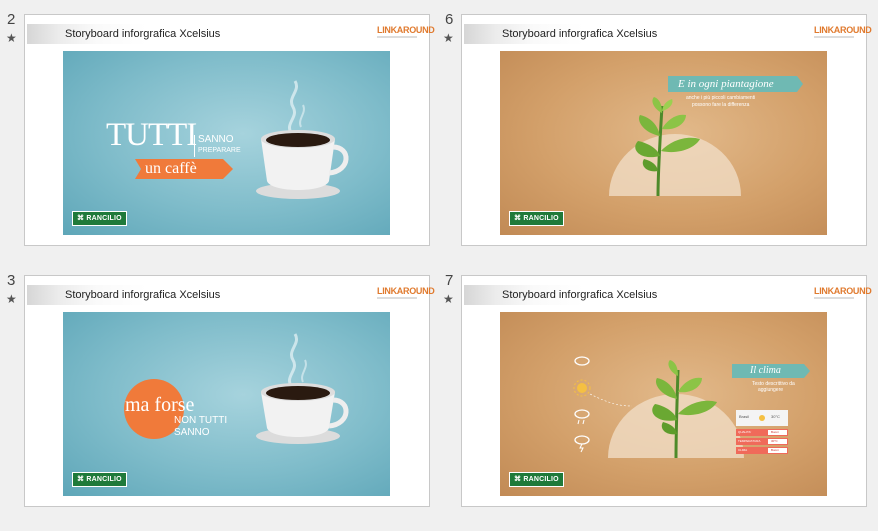 This screenshot has width=878, height=531. Describe the element at coordinates (765, 370) in the screenshot. I see `banner-title: Il clima` at that location.